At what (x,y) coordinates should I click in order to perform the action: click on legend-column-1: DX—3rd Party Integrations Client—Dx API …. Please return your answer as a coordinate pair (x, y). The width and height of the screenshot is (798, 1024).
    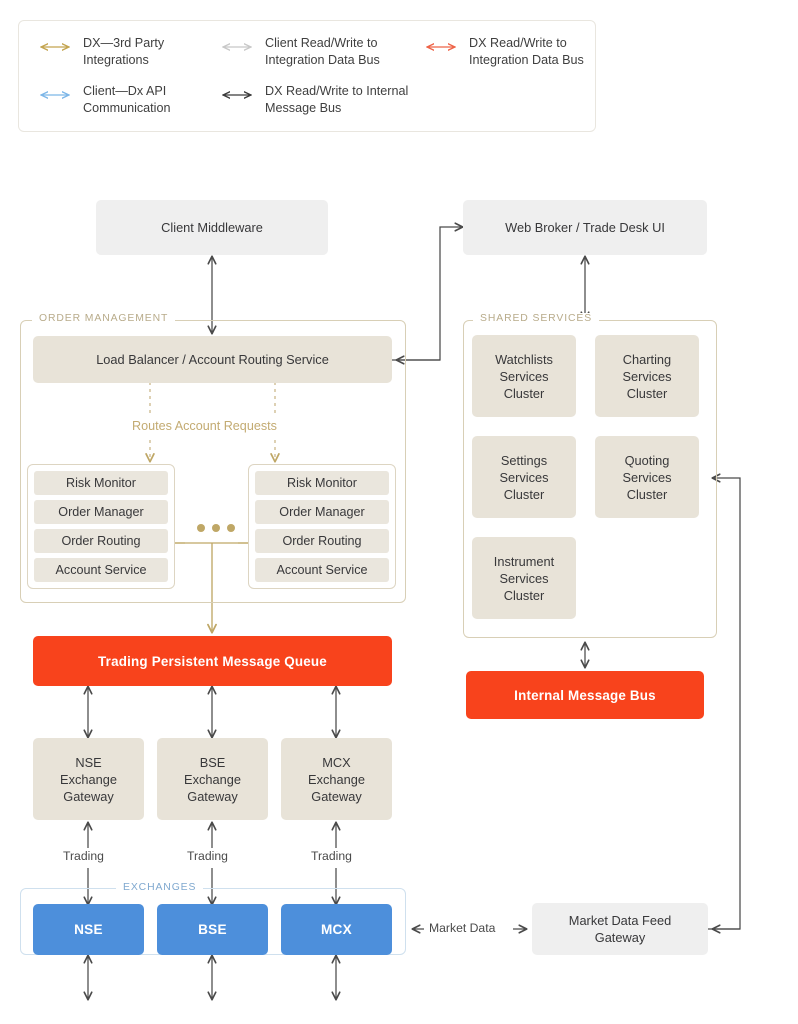
    Looking at the image, I should click on (124, 83).